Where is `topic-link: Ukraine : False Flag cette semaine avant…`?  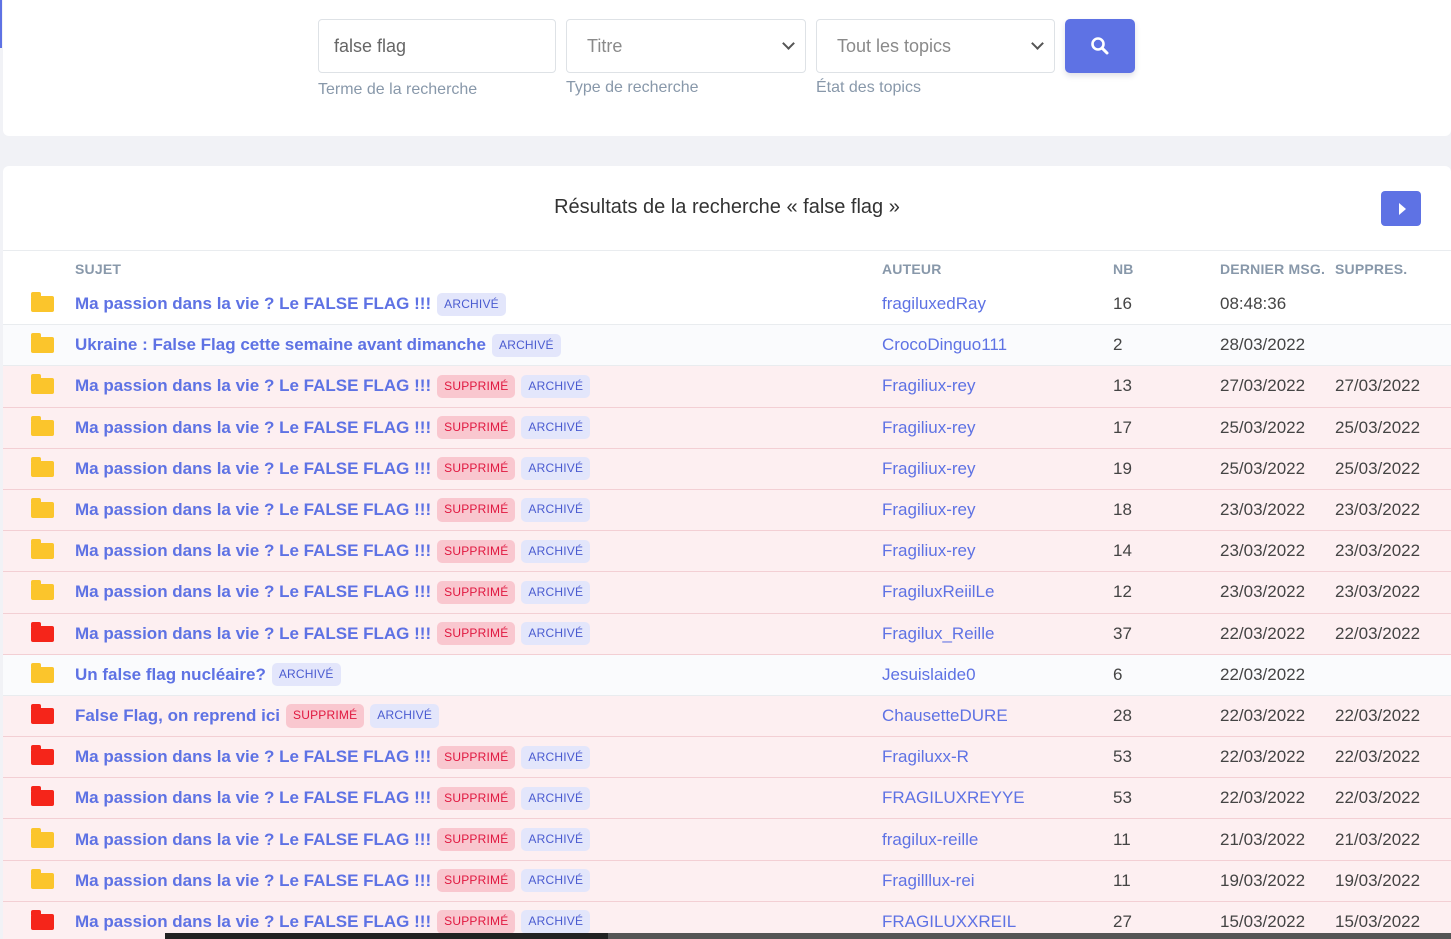
topic-link: Ukraine : False Flag cette semaine avant… is located at coordinates (280, 345).